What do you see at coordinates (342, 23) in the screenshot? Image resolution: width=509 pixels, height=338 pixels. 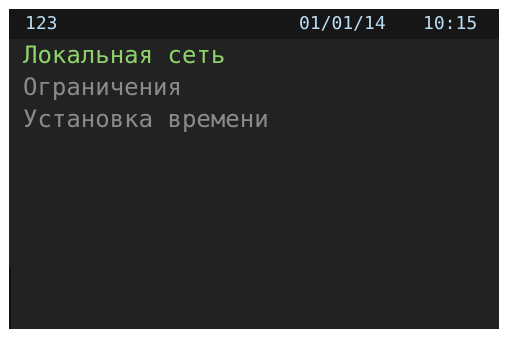 I see `status-date: 01/01/14` at bounding box center [342, 23].